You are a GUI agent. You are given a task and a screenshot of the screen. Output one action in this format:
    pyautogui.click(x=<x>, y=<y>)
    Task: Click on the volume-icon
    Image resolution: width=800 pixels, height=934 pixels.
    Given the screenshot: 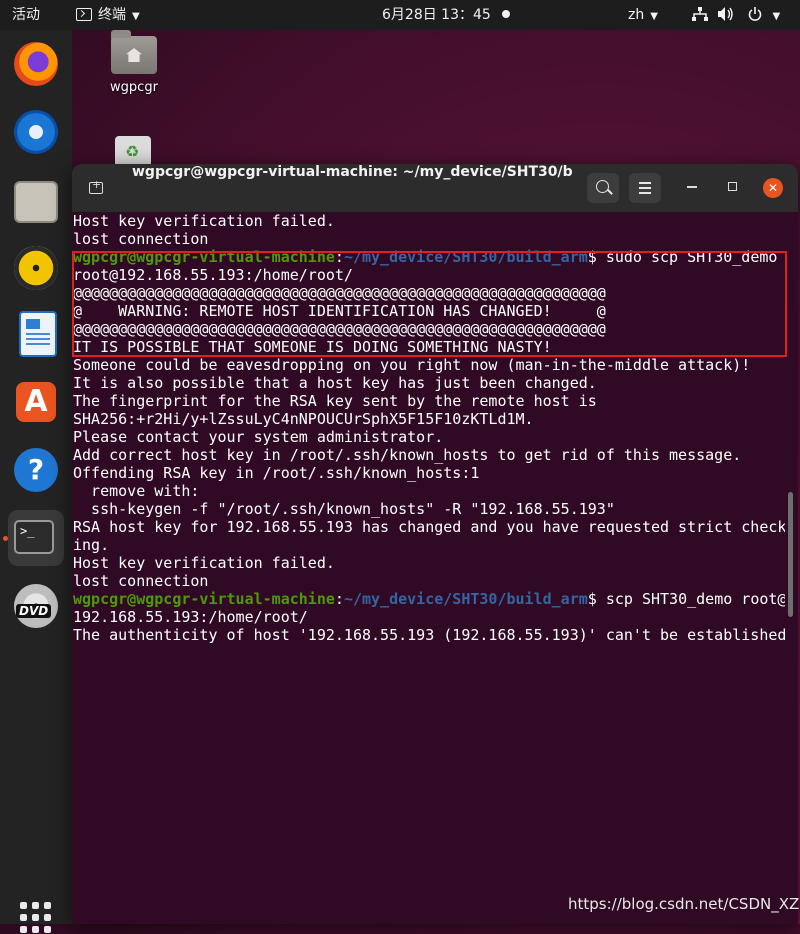 What is the action you would take?
    pyautogui.click(x=726, y=15)
    